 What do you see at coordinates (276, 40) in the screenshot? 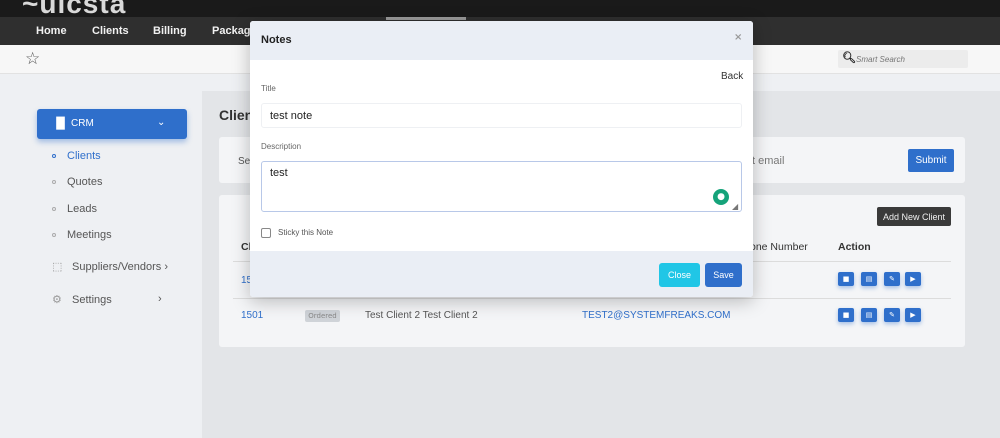
I see `modal-title: Notes` at bounding box center [276, 40].